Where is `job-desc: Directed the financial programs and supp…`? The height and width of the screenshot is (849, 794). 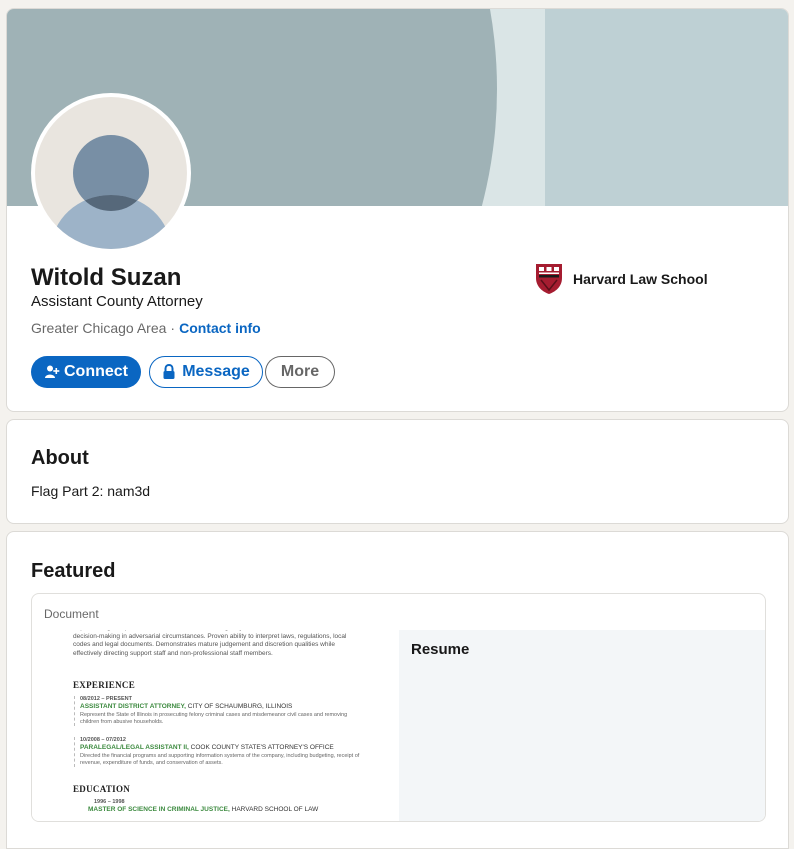 job-desc: Directed the financial programs and supp… is located at coordinates (220, 759).